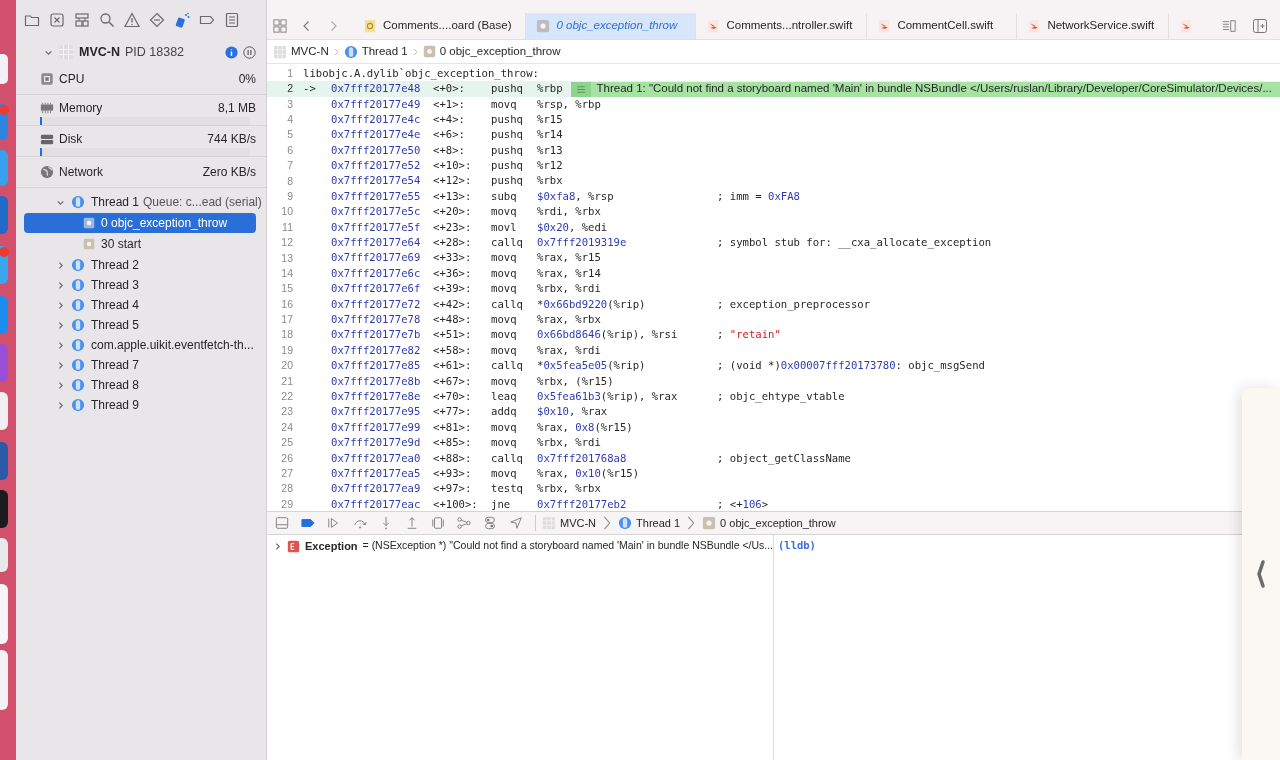 This screenshot has width=1280, height=760. Describe the element at coordinates (81, 108) in the screenshot. I see `gauge-label: Memory` at that location.